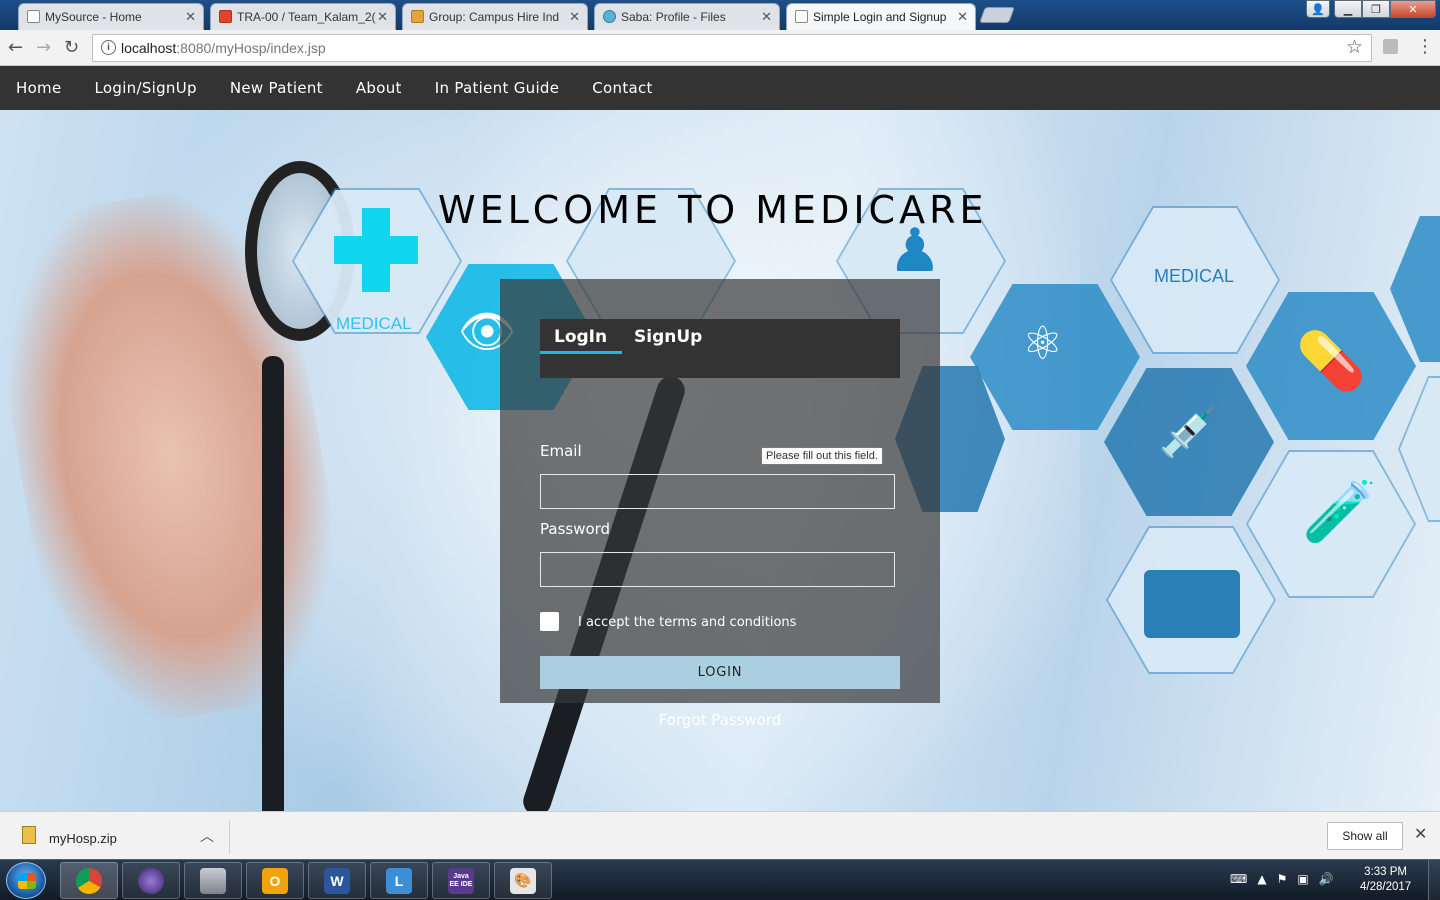 The height and width of the screenshot is (900, 1440). I want to click on show-desktop-button, so click(1434, 880).